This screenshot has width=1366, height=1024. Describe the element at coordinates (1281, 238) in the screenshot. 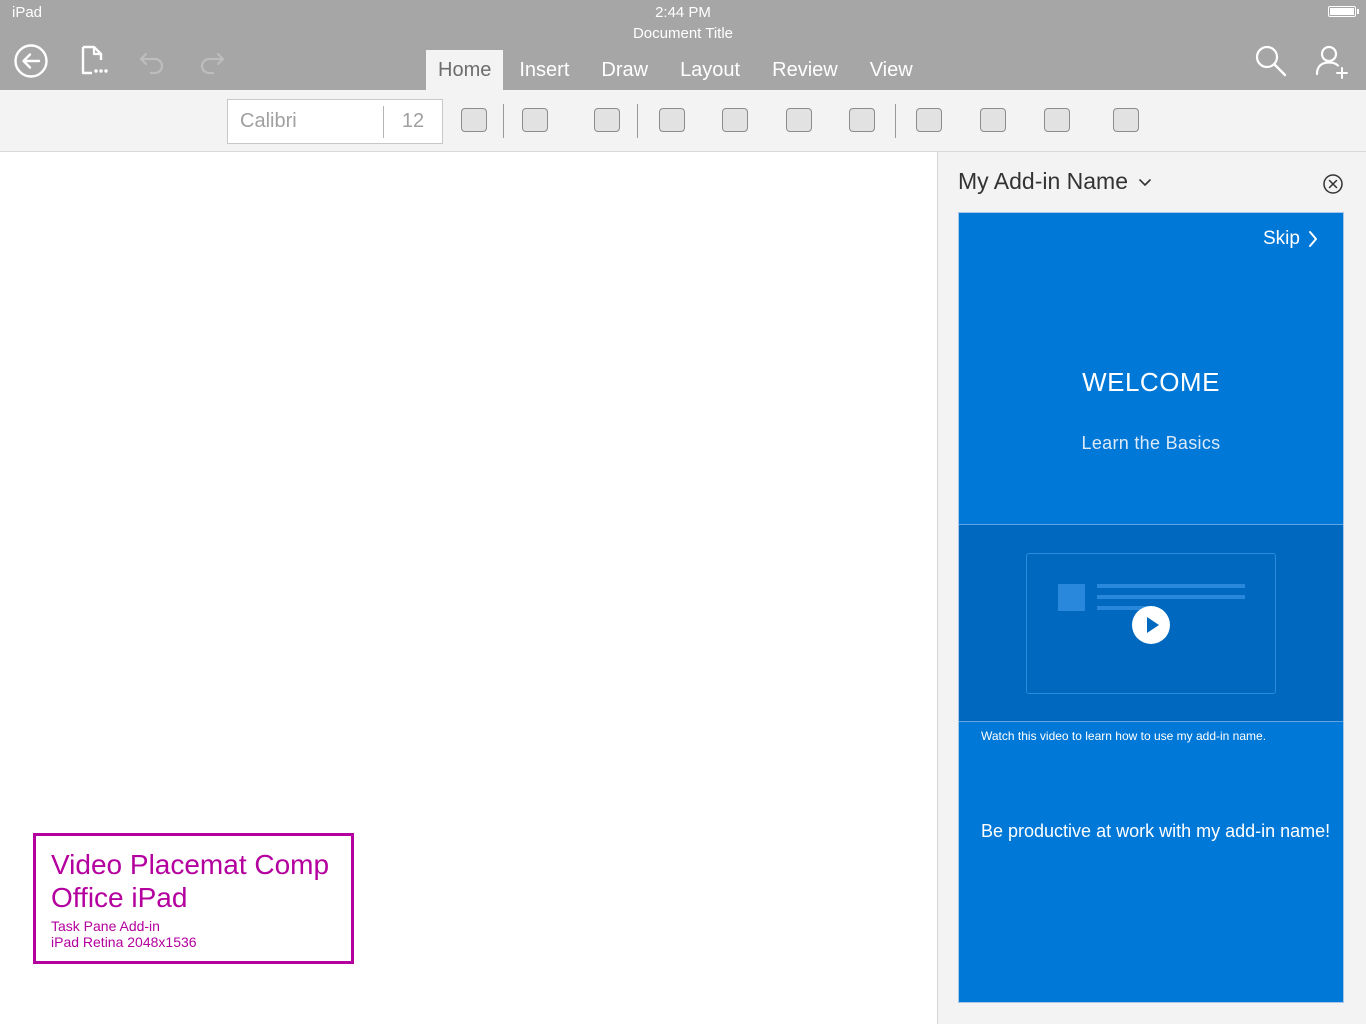

I see `skip-label: Skip` at that location.